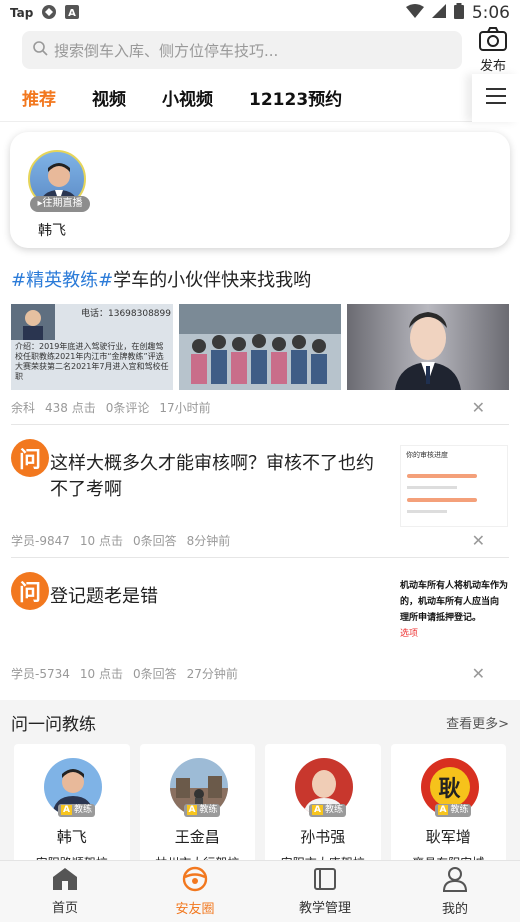  What do you see at coordinates (40, 540) in the screenshot?
I see `question-author: 学员-9847` at bounding box center [40, 540].